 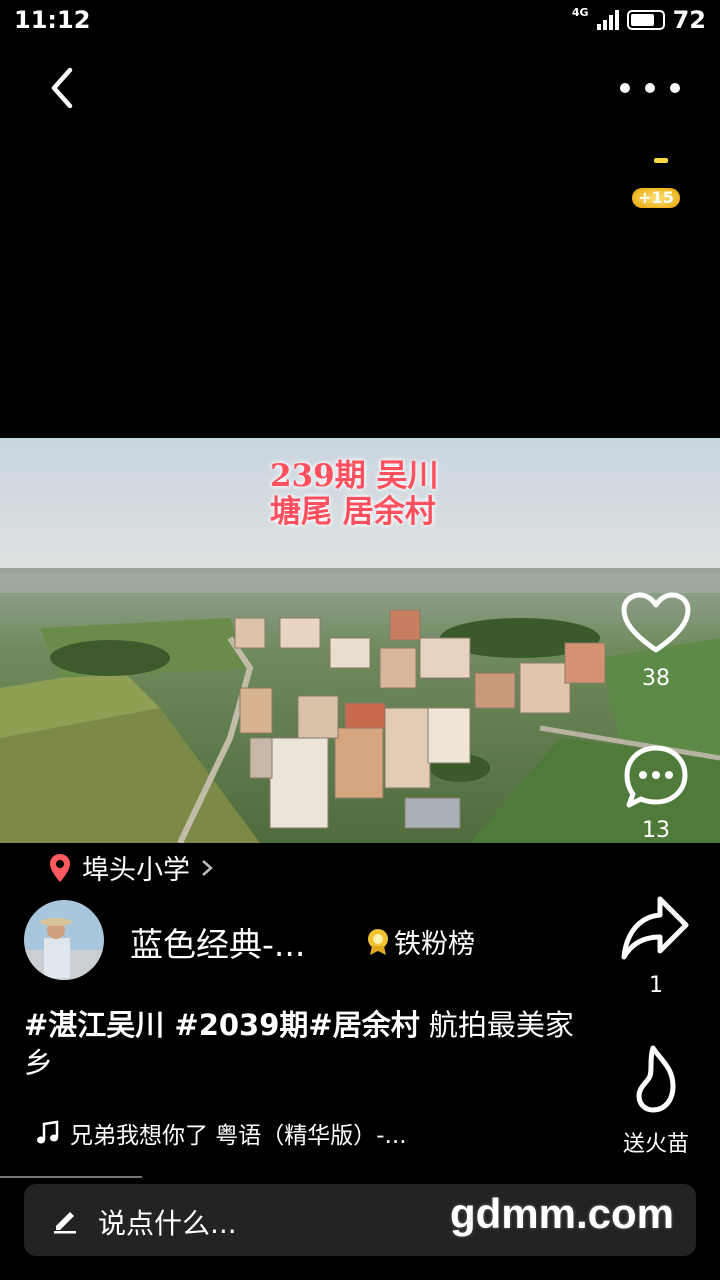 I want to click on gift-fire-button: 送火苗, so click(x=656, y=1101).